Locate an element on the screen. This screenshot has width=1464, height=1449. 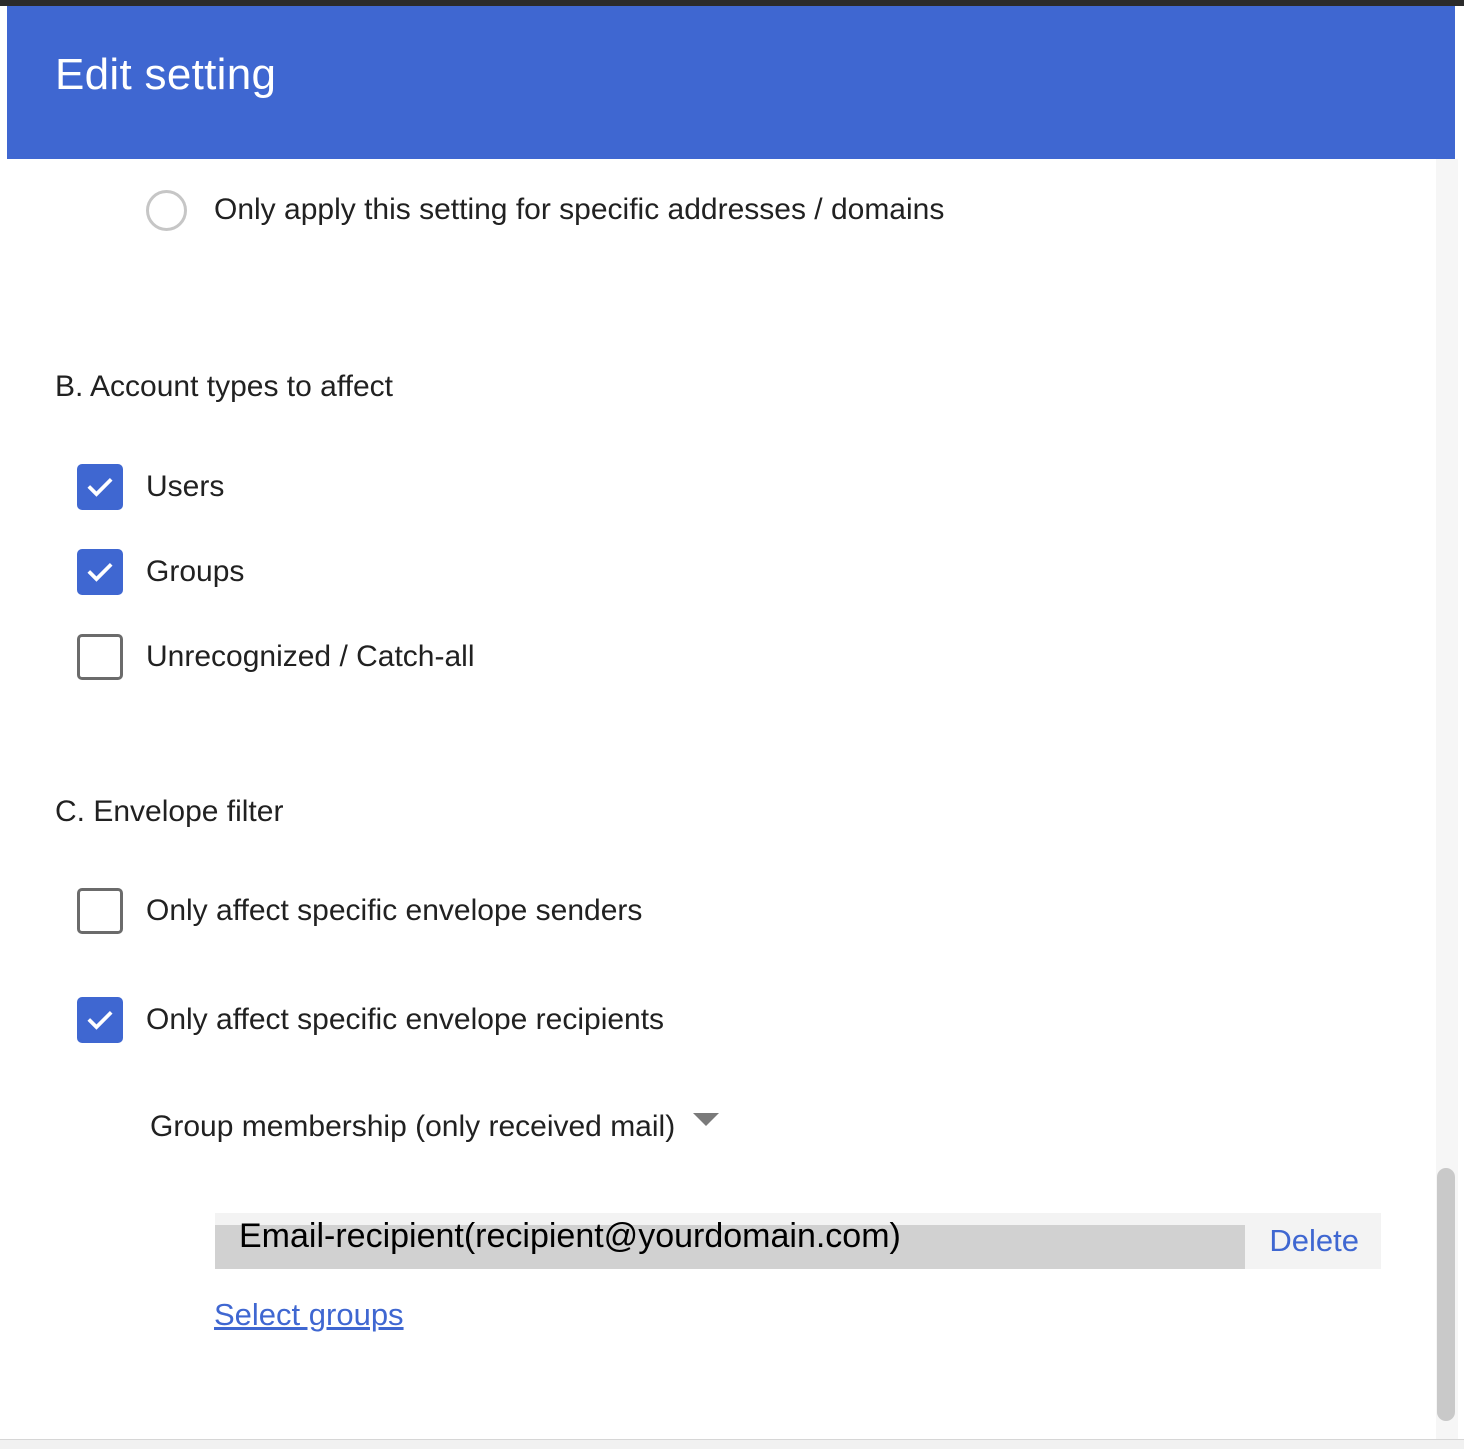
catch-all-checkbox is located at coordinates (100, 657).